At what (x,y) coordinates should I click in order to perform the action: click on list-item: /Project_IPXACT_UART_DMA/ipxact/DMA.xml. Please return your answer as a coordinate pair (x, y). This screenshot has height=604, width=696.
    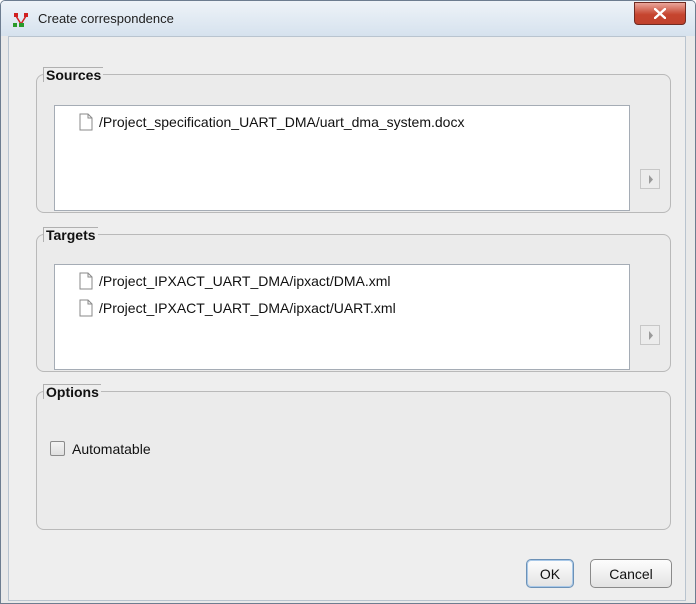
    Looking at the image, I should click on (234, 281).